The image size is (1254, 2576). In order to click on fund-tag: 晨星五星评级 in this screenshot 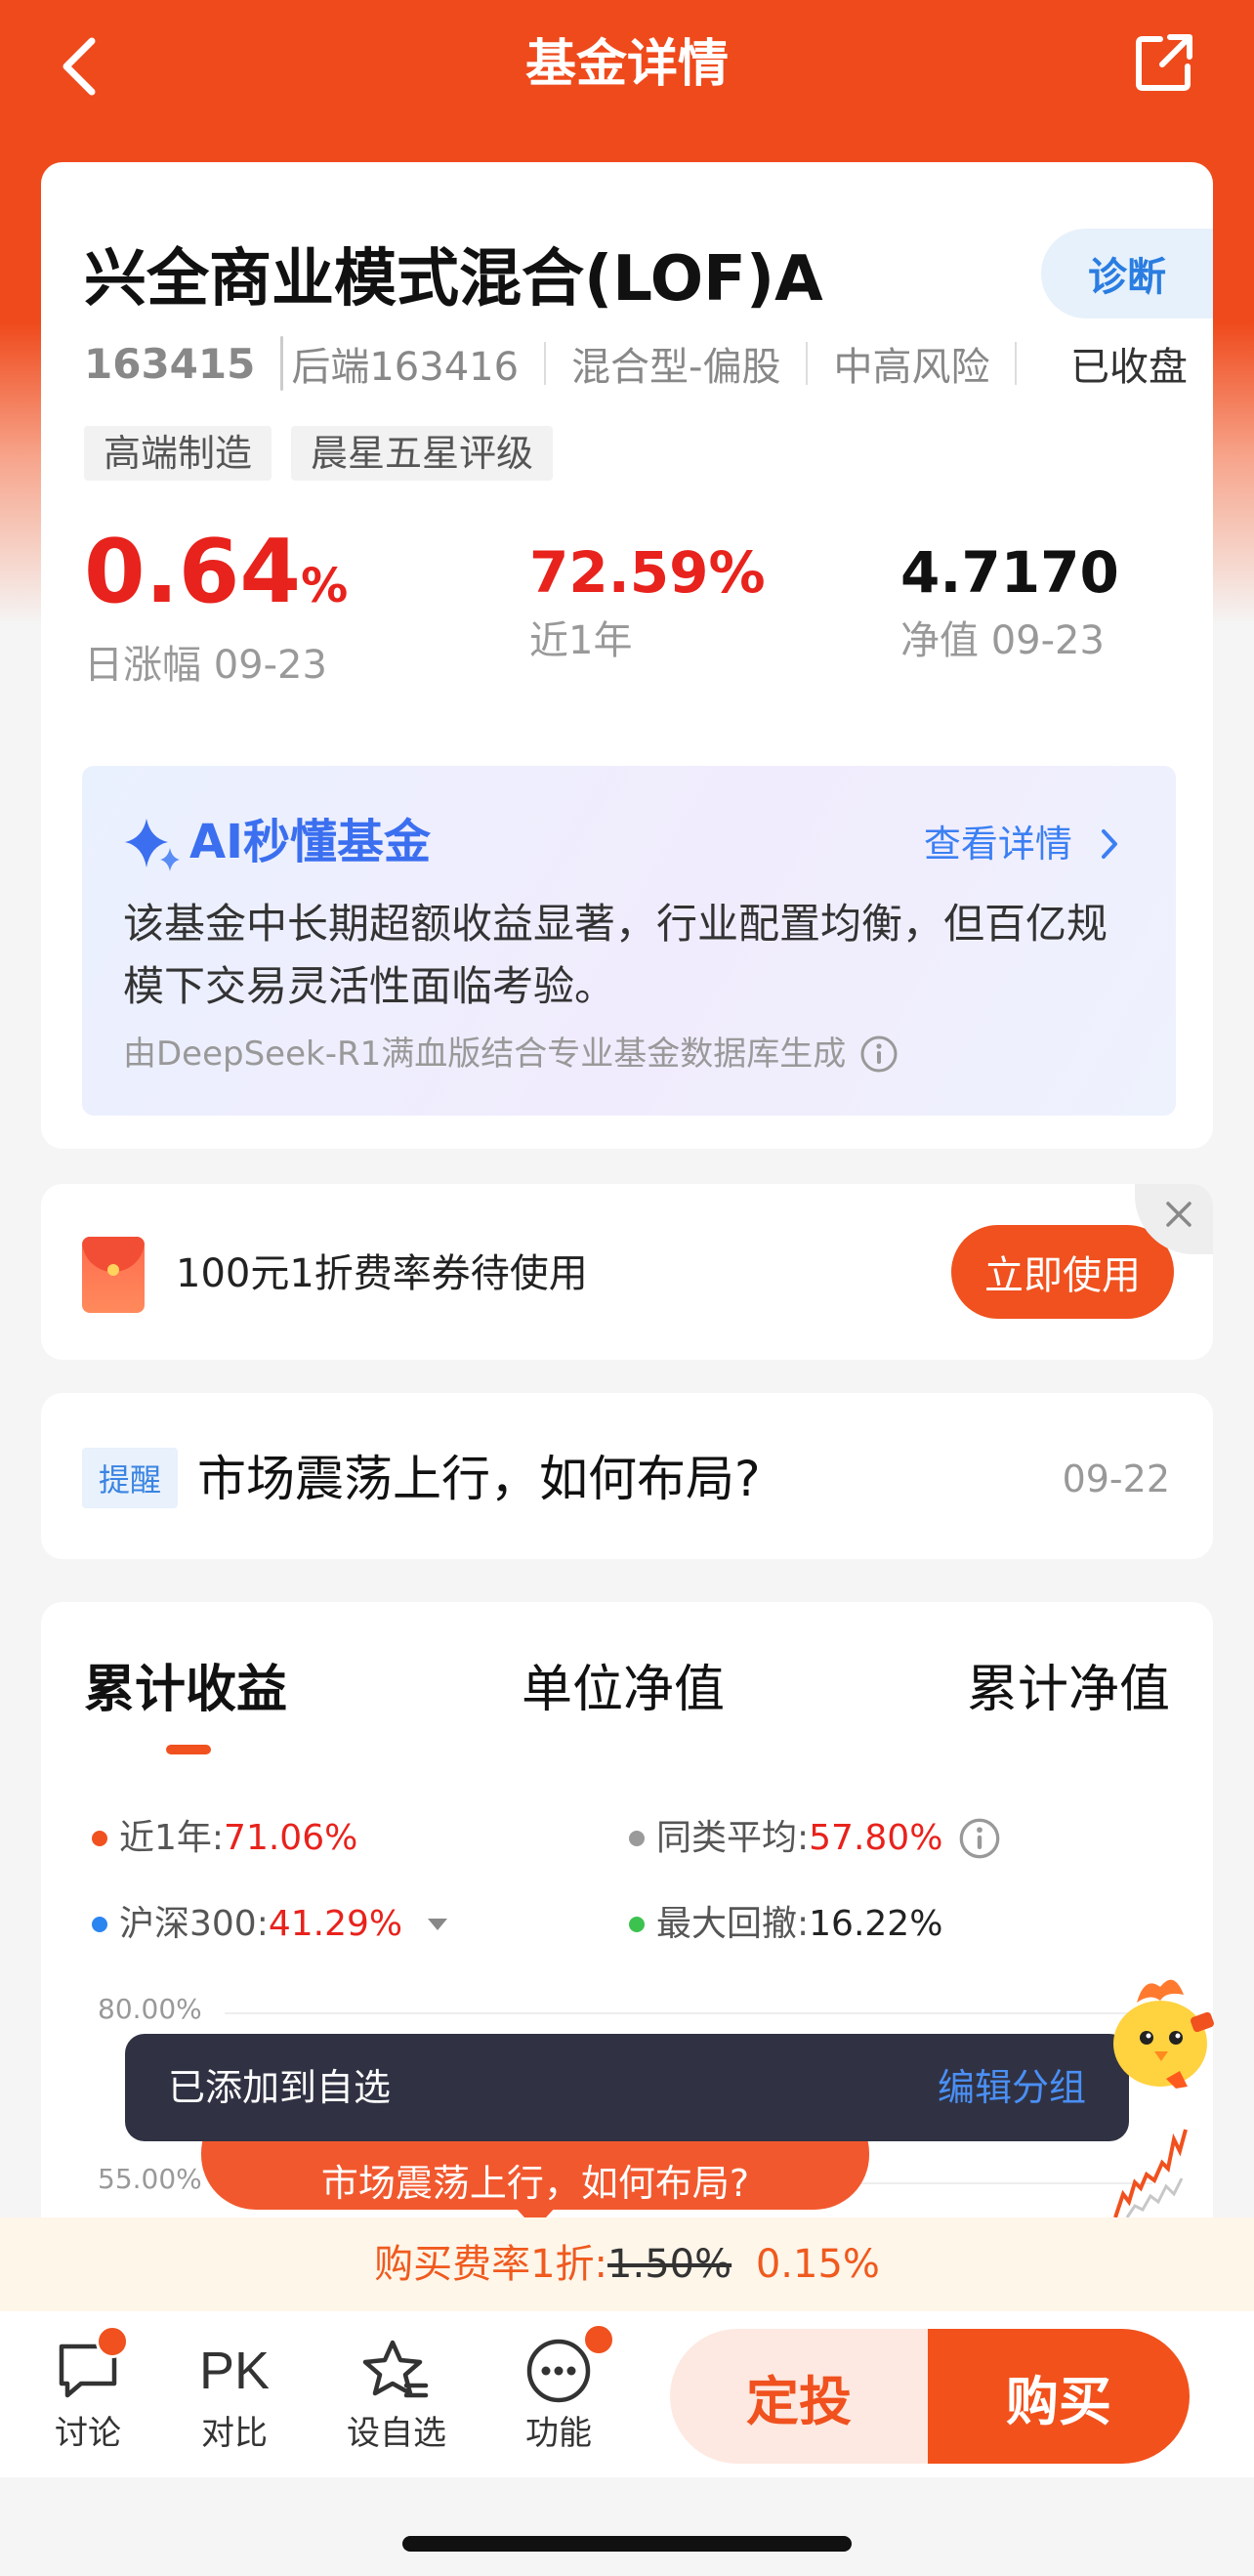, I will do `click(422, 453)`.